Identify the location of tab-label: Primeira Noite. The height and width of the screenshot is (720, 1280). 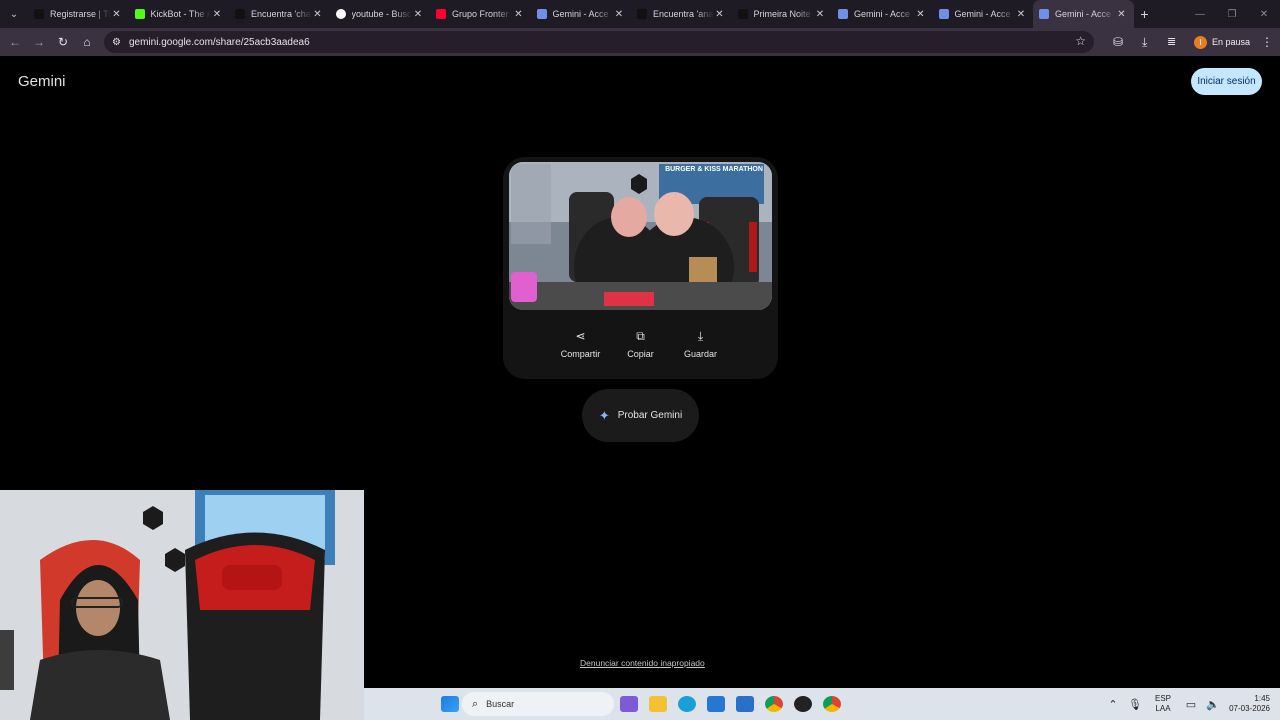
(782, 14).